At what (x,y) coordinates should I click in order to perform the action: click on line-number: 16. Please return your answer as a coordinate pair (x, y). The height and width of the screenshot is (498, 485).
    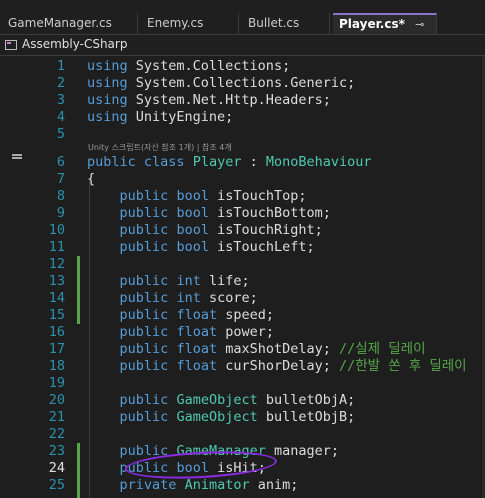
    Looking at the image, I should click on (56, 332).